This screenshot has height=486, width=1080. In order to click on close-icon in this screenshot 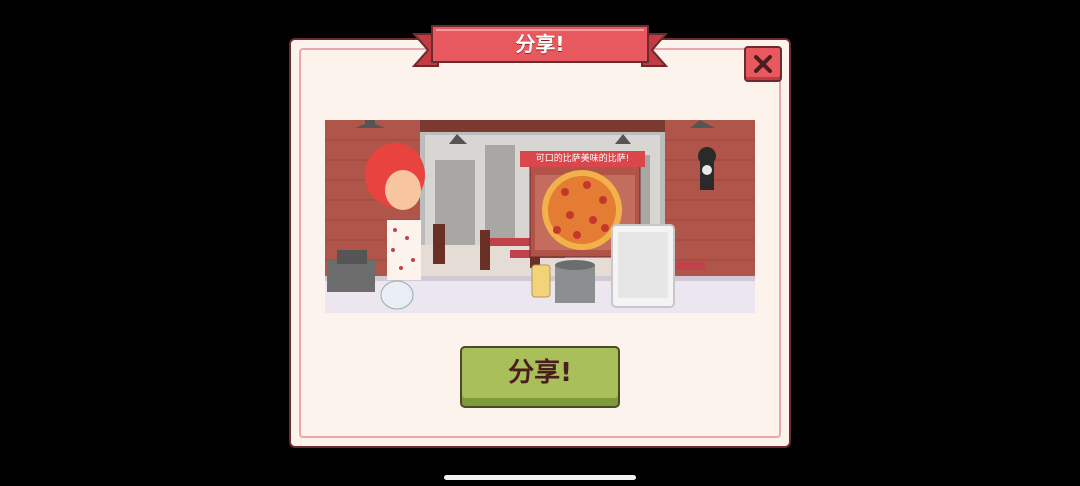, I will do `click(763, 64)`.